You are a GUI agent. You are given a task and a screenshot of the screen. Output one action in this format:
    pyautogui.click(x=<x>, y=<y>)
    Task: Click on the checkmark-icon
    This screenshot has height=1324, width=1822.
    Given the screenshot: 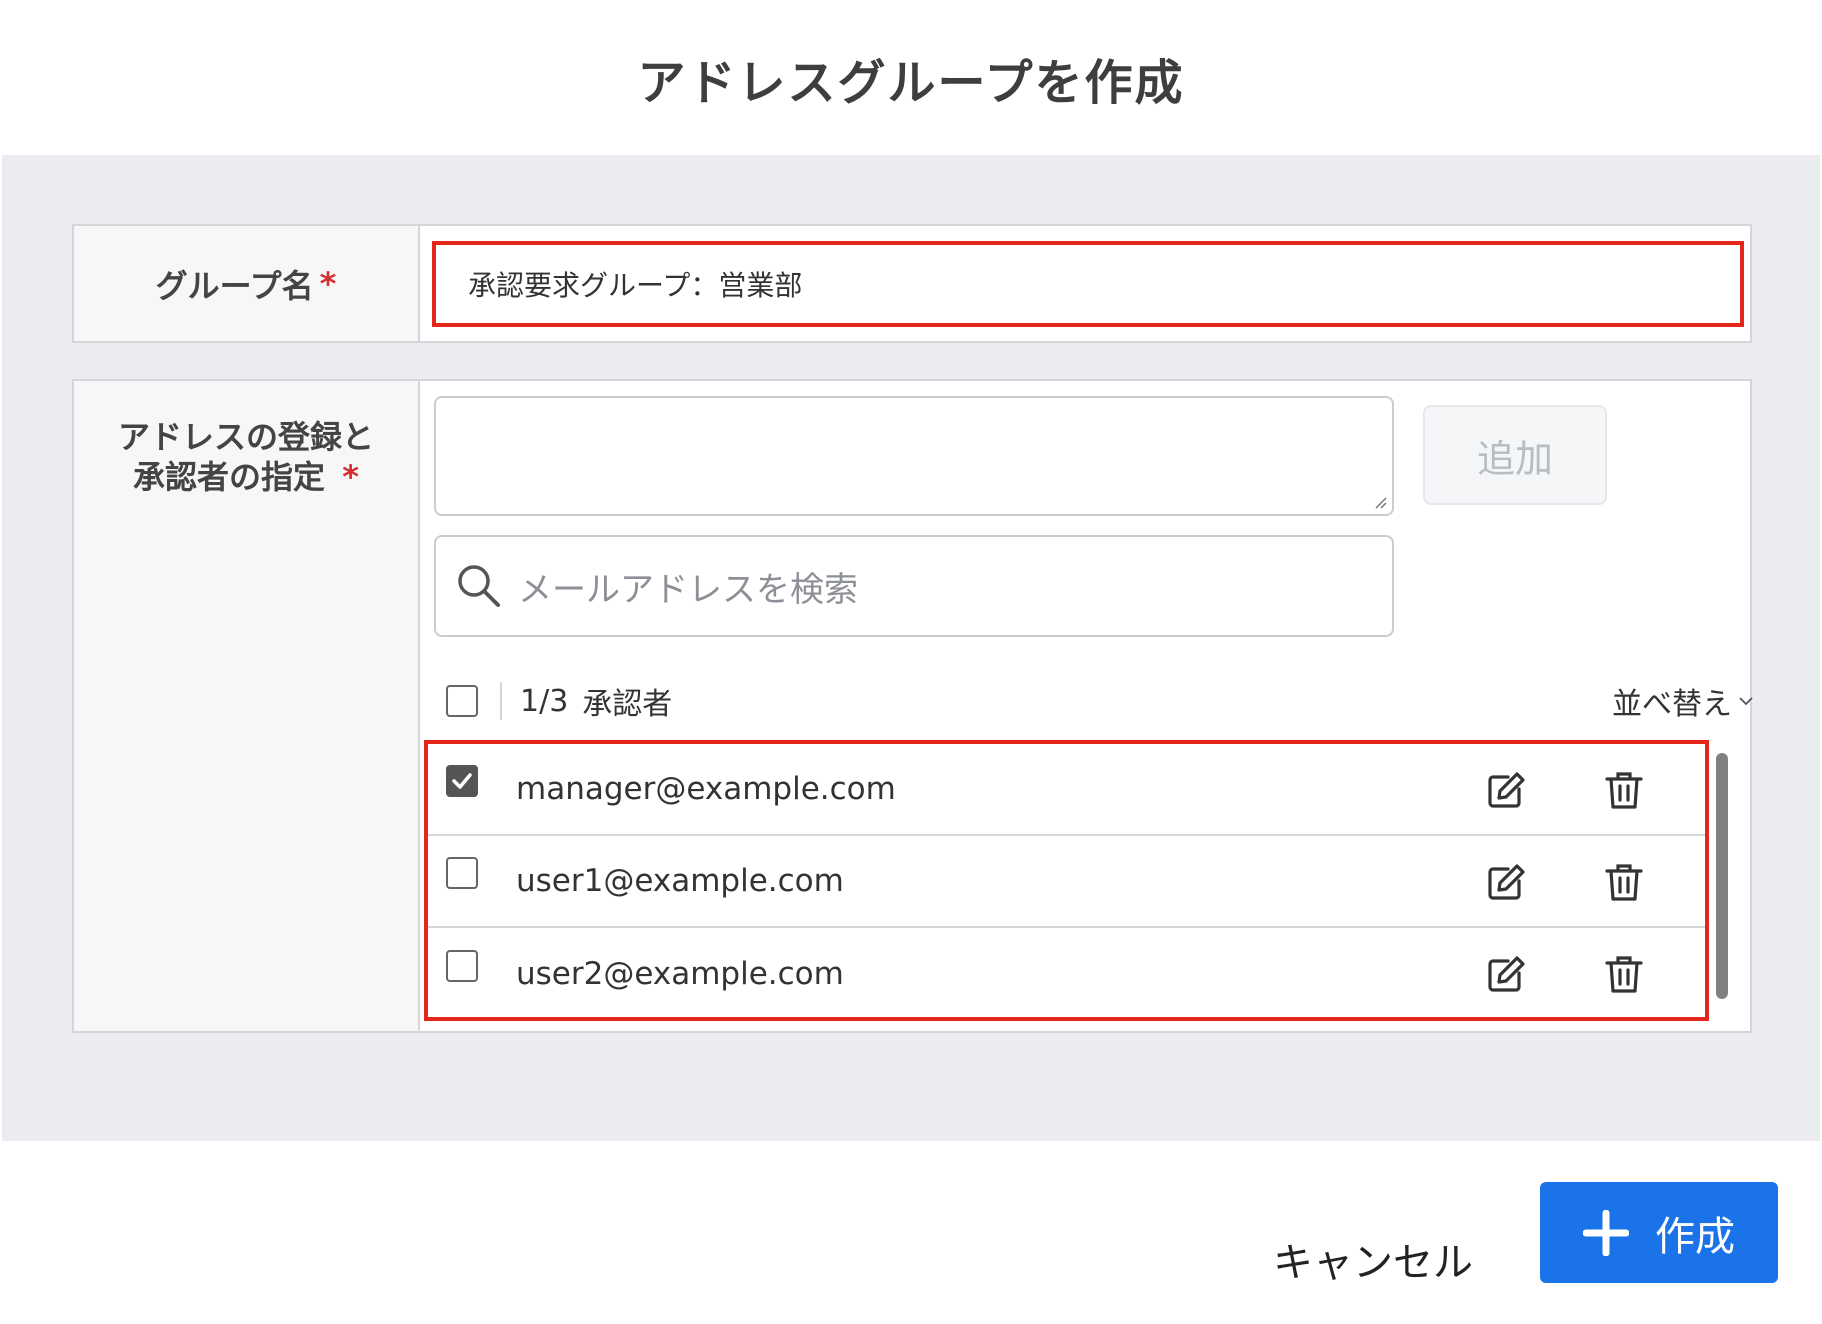 What is the action you would take?
    pyautogui.click(x=462, y=781)
    